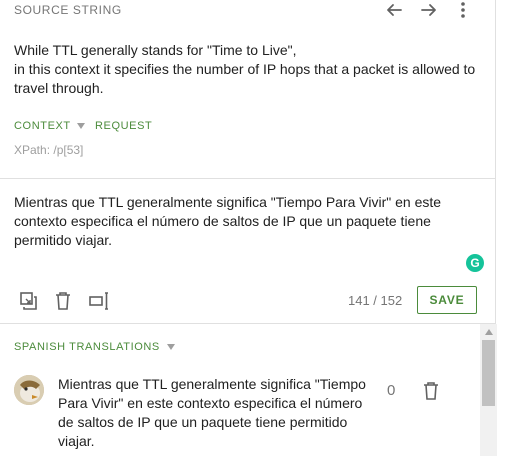 The width and height of the screenshot is (507, 456). What do you see at coordinates (488, 332) in the screenshot?
I see `scroll-up-arrow-icon` at bounding box center [488, 332].